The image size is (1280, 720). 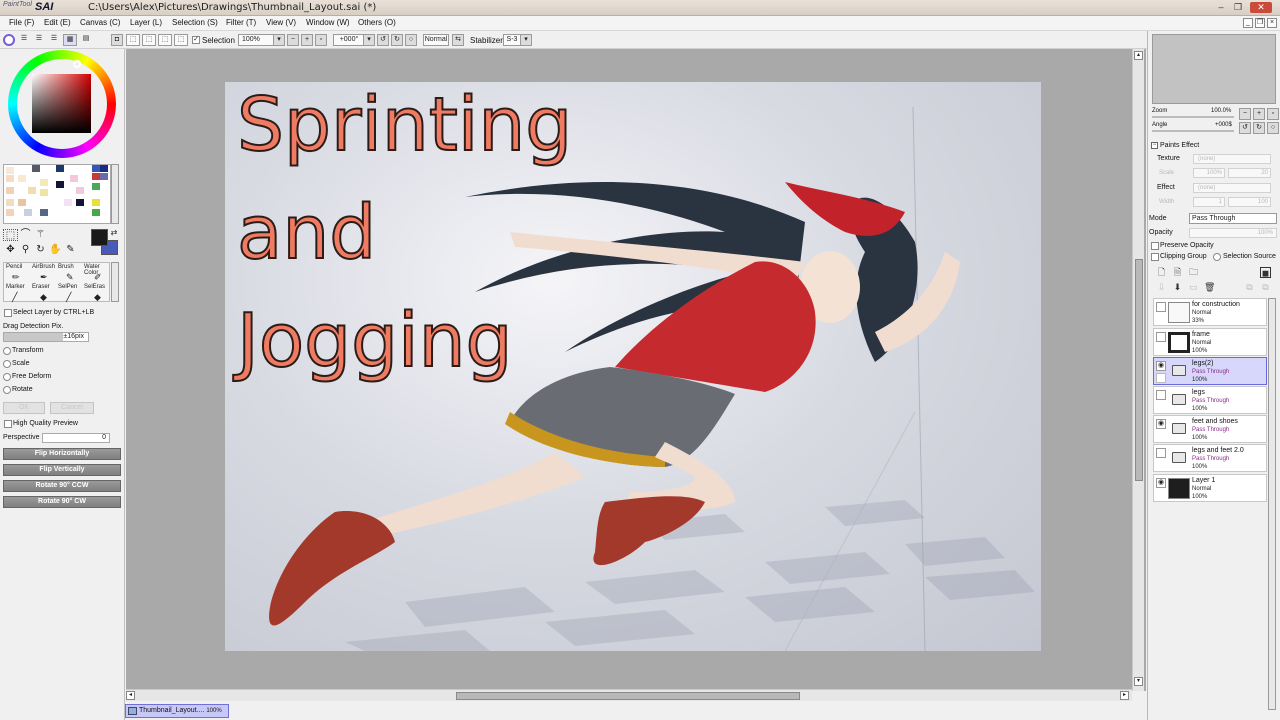 What do you see at coordinates (61, 103) in the screenshot?
I see `color-saturation-square` at bounding box center [61, 103].